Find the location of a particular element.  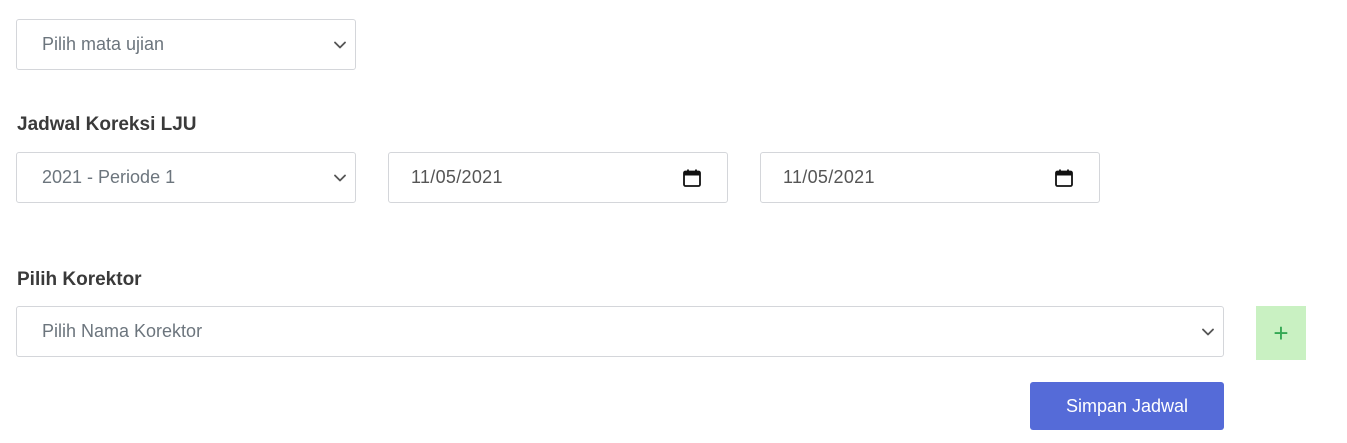

corrector-label: Pilih Korektor is located at coordinates (79, 279).